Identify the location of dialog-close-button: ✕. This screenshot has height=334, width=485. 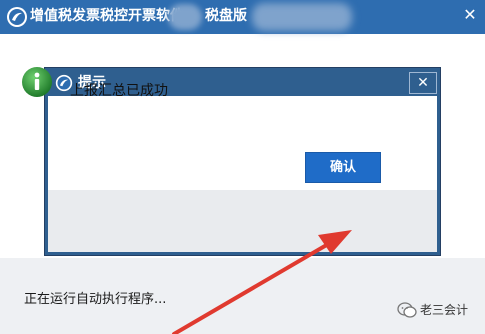
(423, 83).